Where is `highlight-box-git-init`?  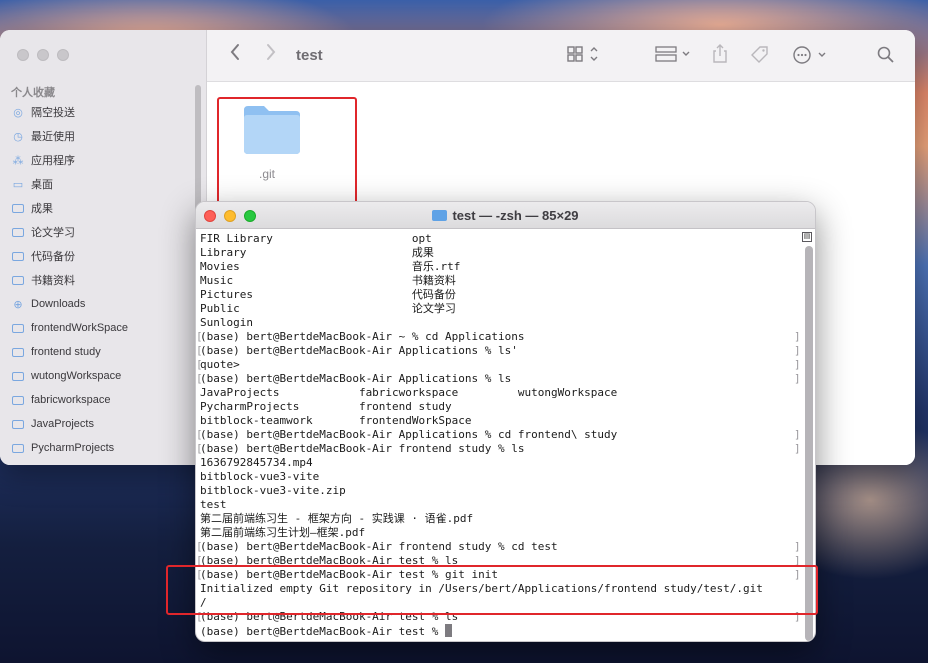 highlight-box-git-init is located at coordinates (492, 590).